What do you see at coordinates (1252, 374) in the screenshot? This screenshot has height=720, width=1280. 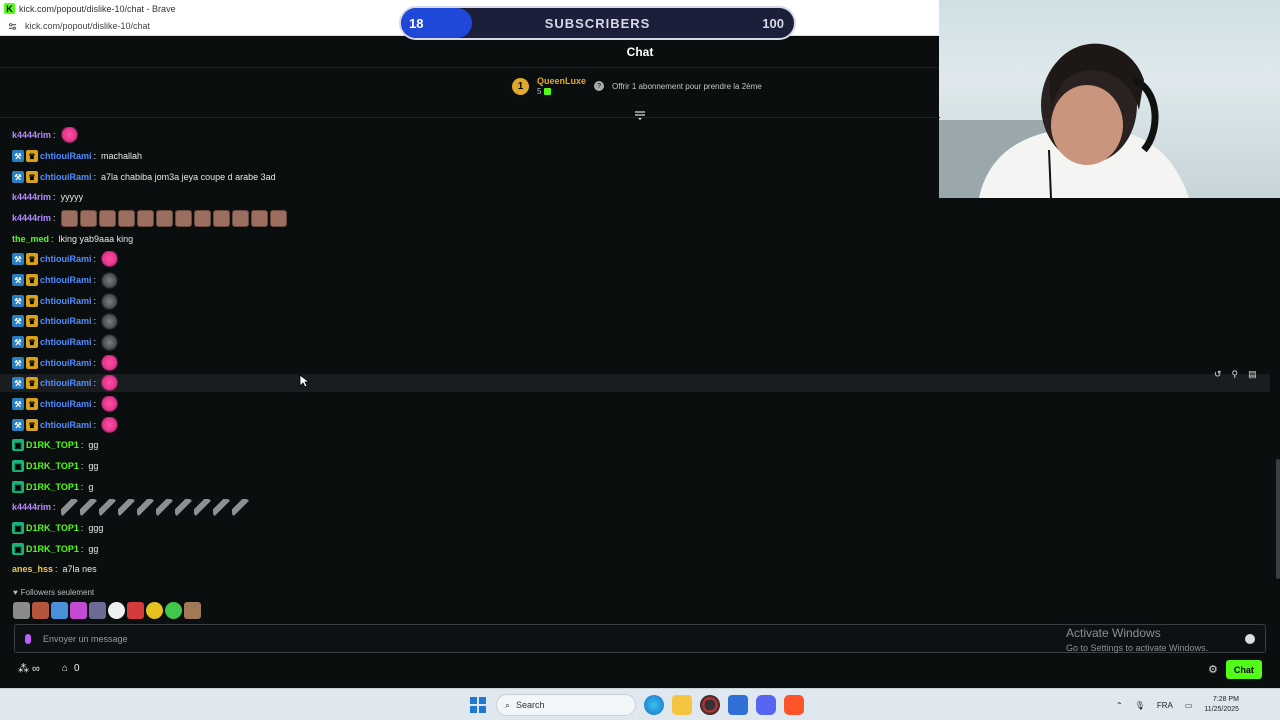 I see `delete-icon: ▤` at bounding box center [1252, 374].